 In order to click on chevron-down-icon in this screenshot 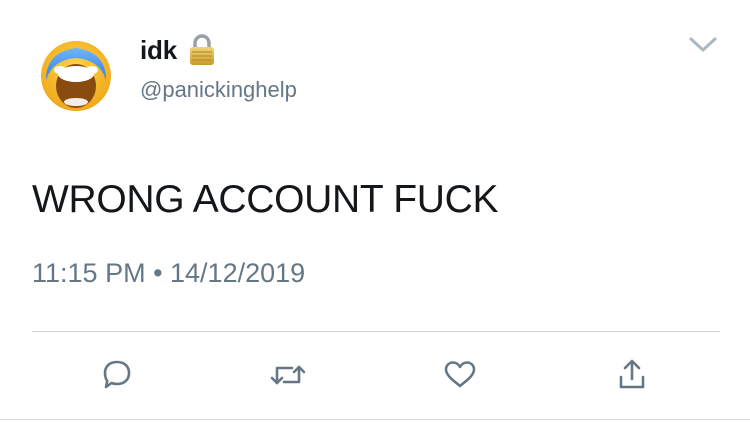, I will do `click(703, 44)`.